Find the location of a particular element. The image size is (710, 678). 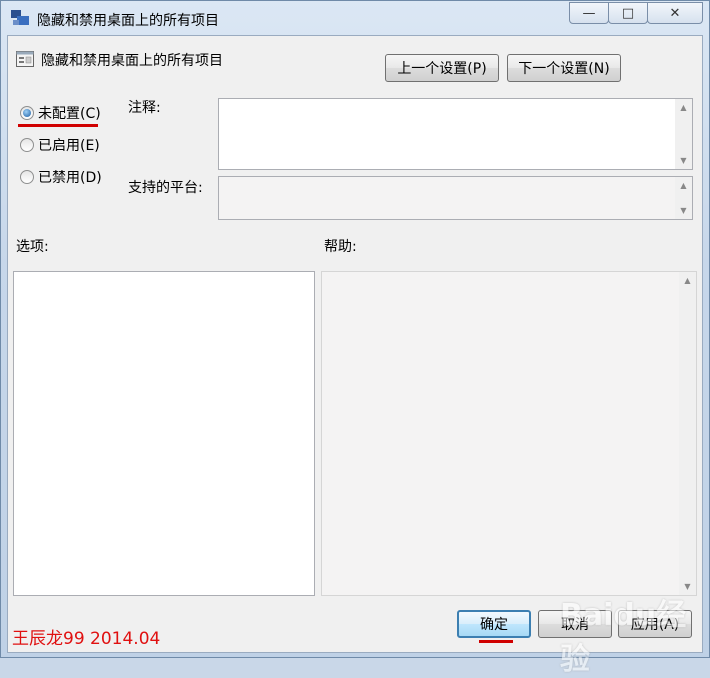

baidu-watermark: Baidu经验 is located at coordinates (623, 637).